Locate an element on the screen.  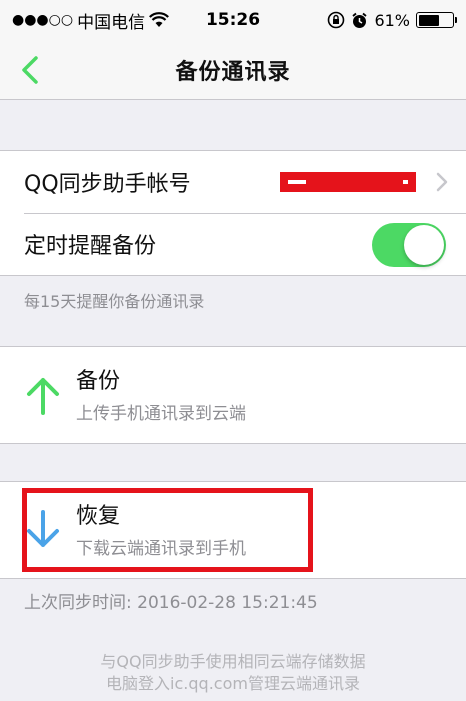
page-title: 备份通讯录 is located at coordinates (233, 72).